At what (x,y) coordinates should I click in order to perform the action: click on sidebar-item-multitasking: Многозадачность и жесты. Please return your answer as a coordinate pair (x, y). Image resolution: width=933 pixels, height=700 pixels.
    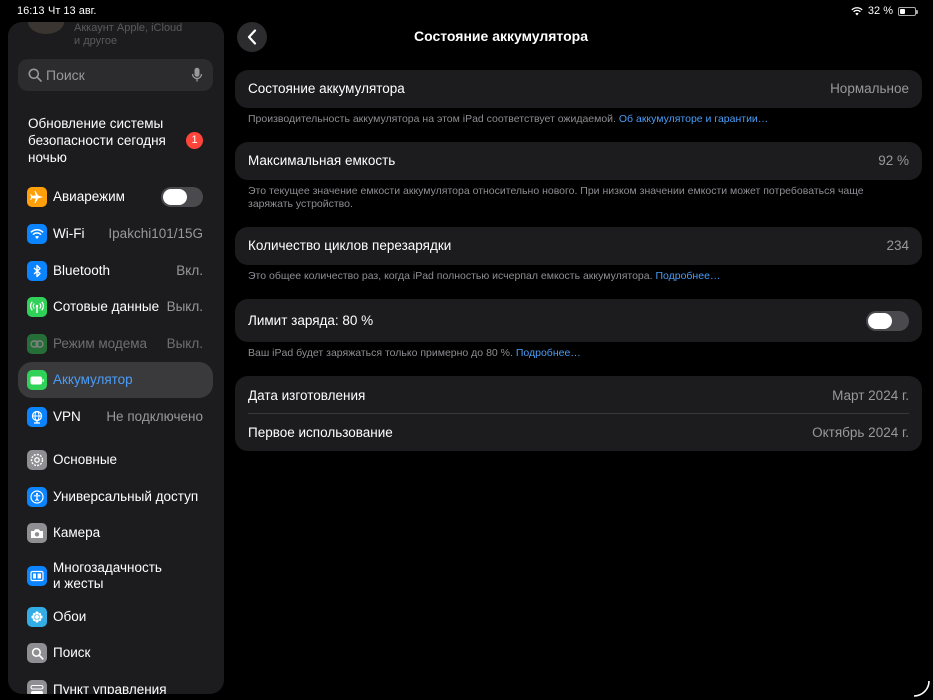
    Looking at the image, I should click on (115, 576).